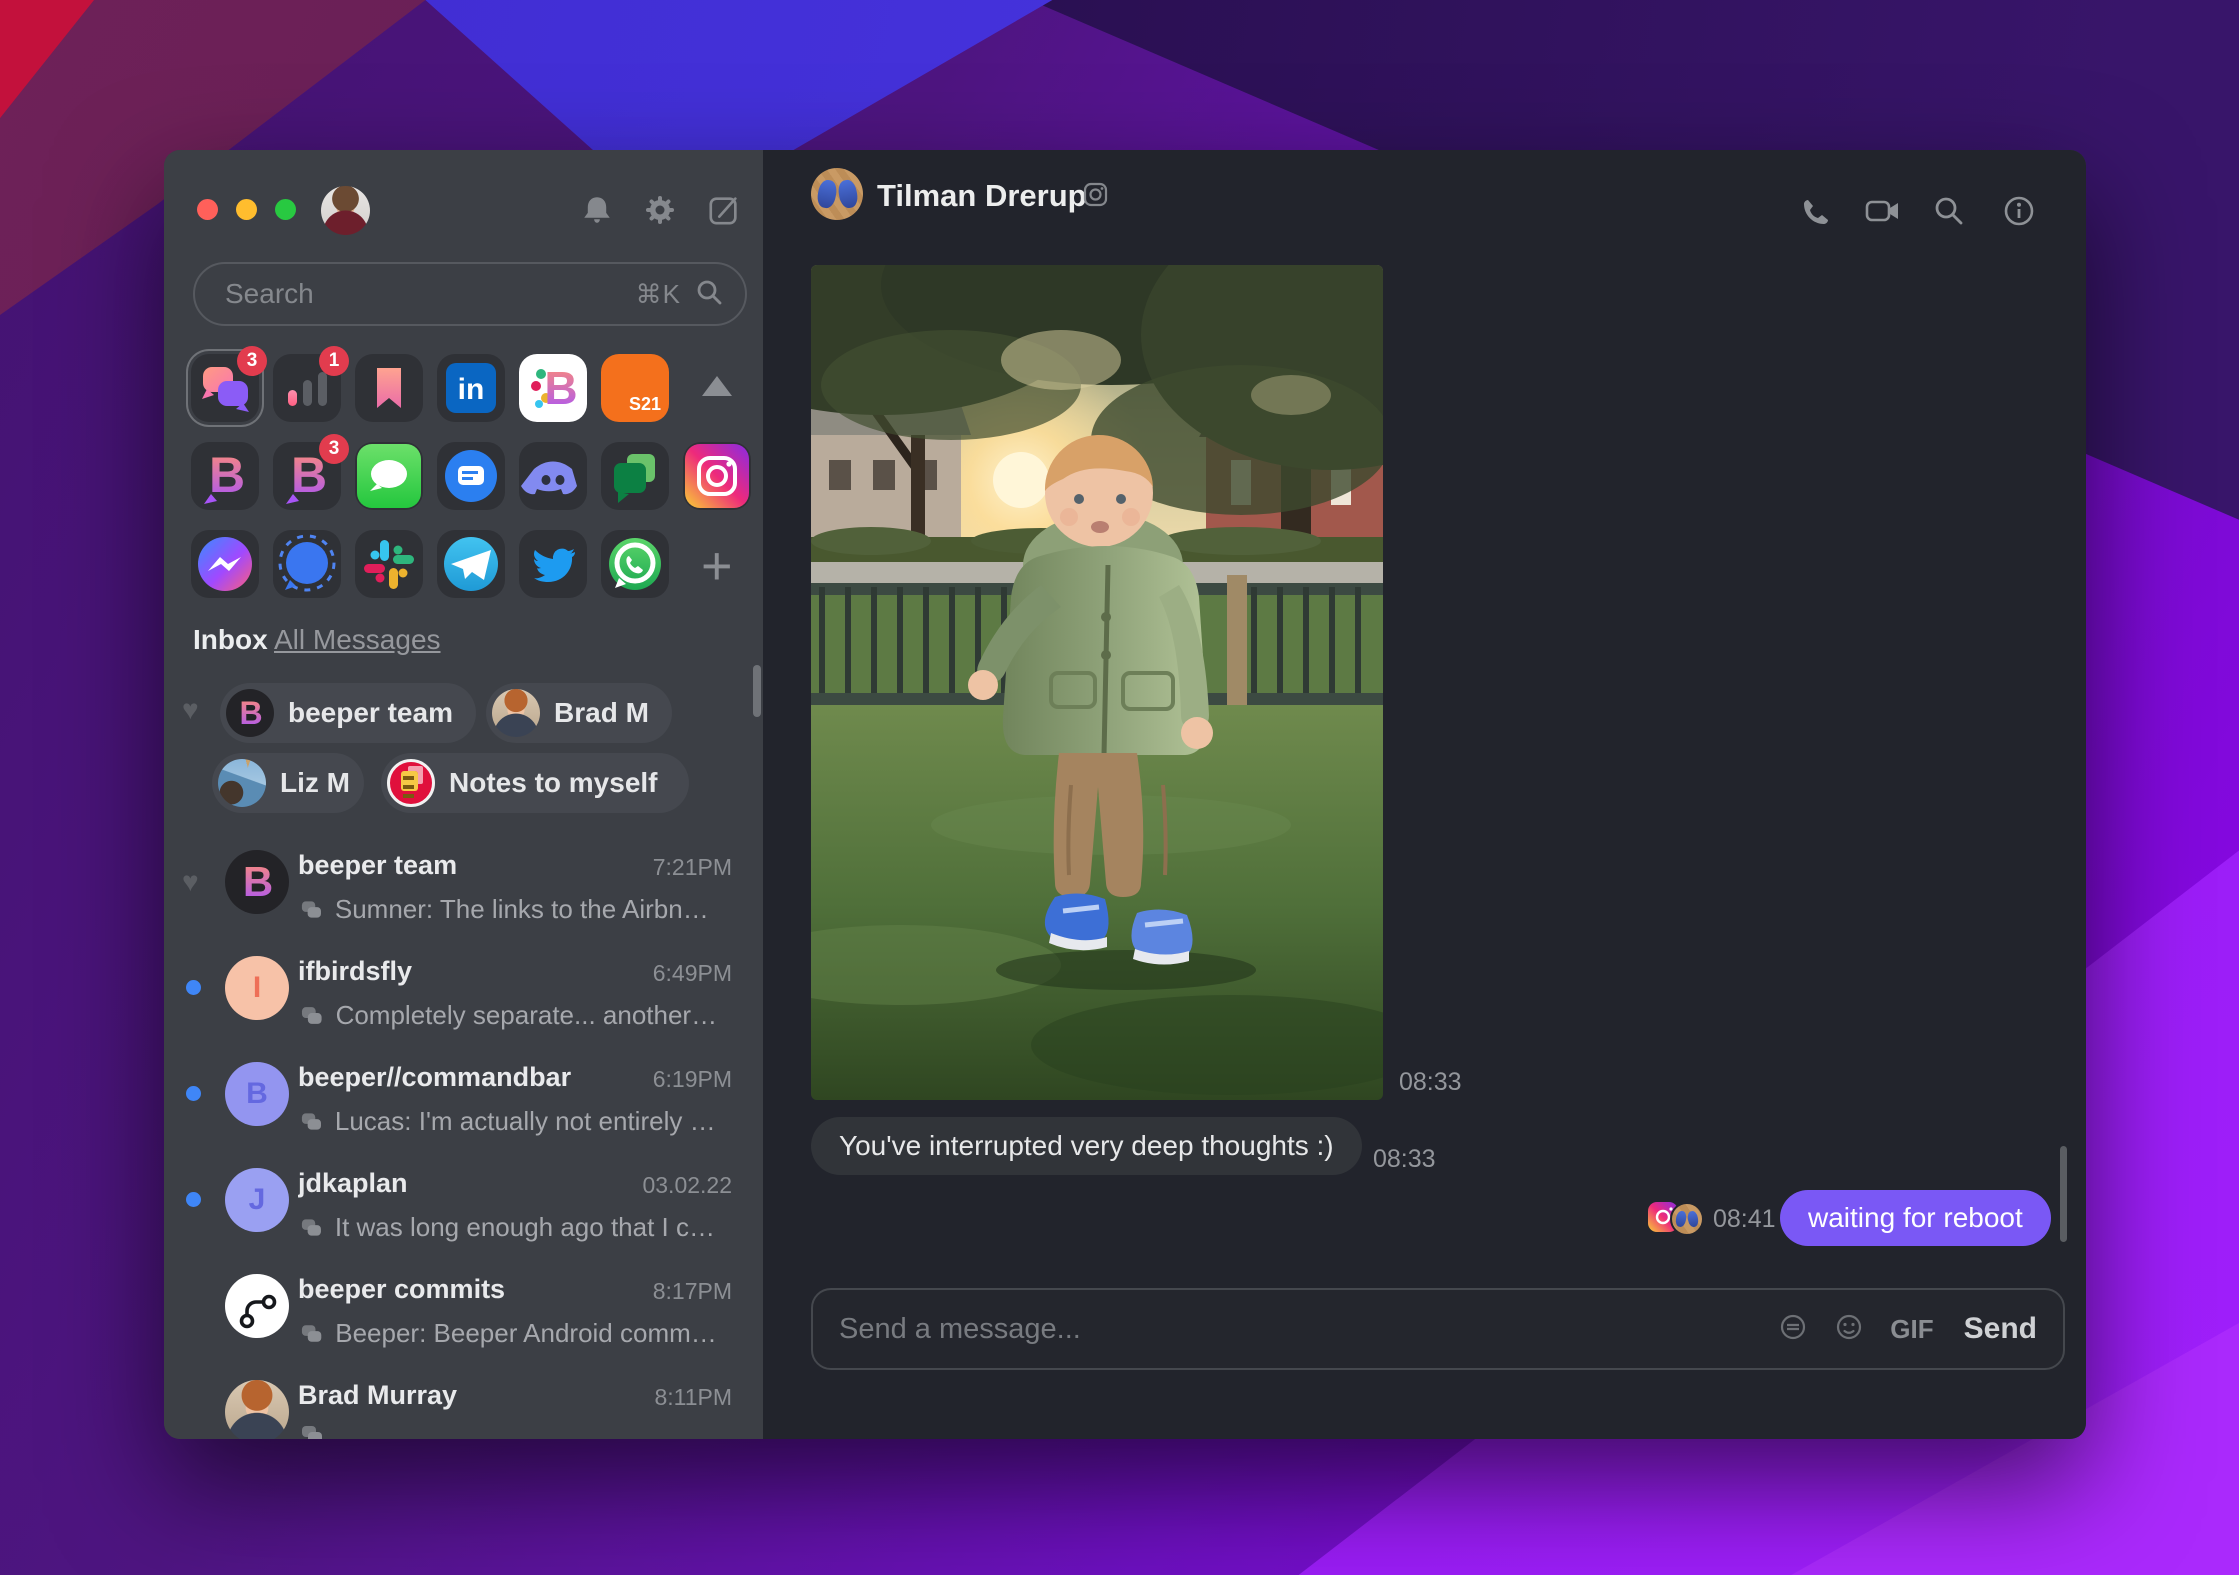 Image resolution: width=2239 pixels, height=1575 pixels. What do you see at coordinates (389, 388) in the screenshot?
I see `network-tile-bookmarks` at bounding box center [389, 388].